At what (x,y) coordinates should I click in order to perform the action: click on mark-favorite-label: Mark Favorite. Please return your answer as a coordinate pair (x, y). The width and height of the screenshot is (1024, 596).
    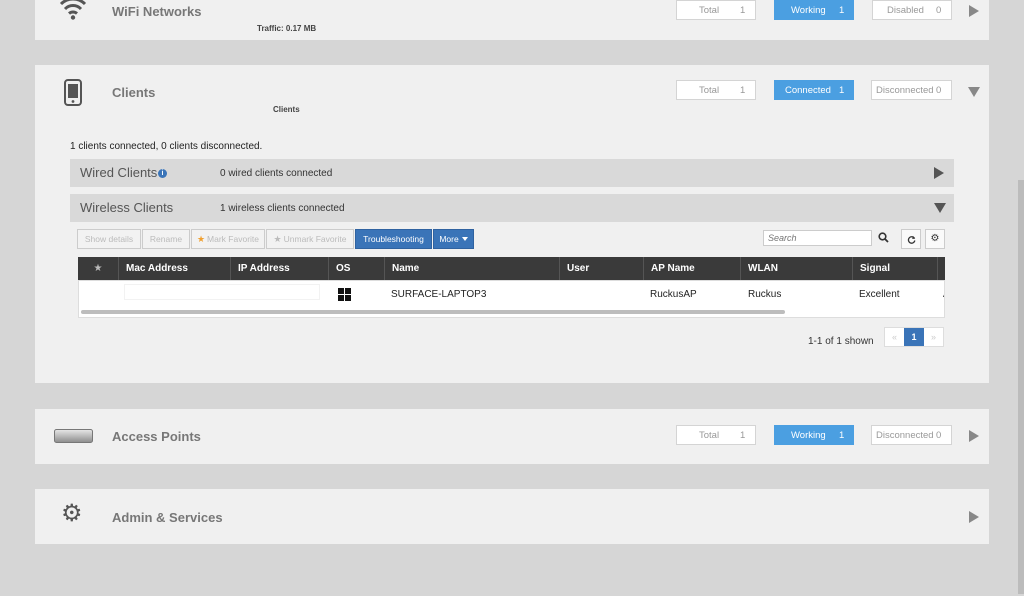
    Looking at the image, I should click on (233, 239).